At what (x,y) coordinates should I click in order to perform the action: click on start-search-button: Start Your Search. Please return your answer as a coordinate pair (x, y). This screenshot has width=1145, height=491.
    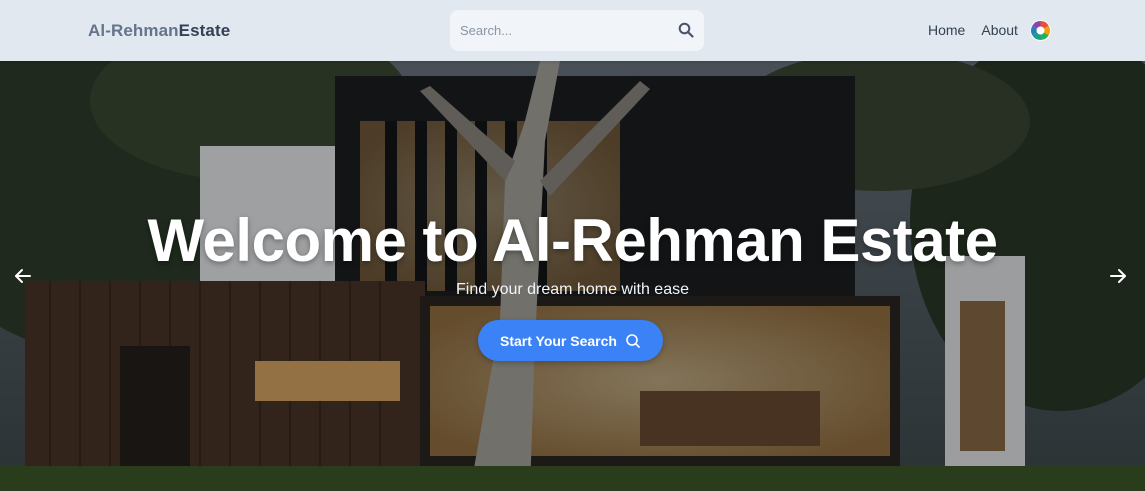
    Looking at the image, I should click on (570, 340).